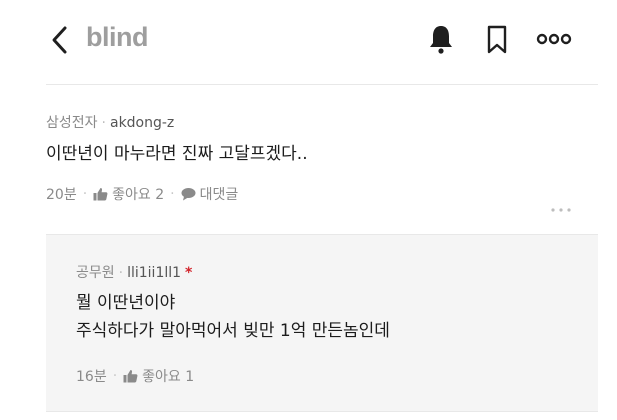  Describe the element at coordinates (154, 273) in the screenshot. I see `username: lli1ii1ll1` at that location.